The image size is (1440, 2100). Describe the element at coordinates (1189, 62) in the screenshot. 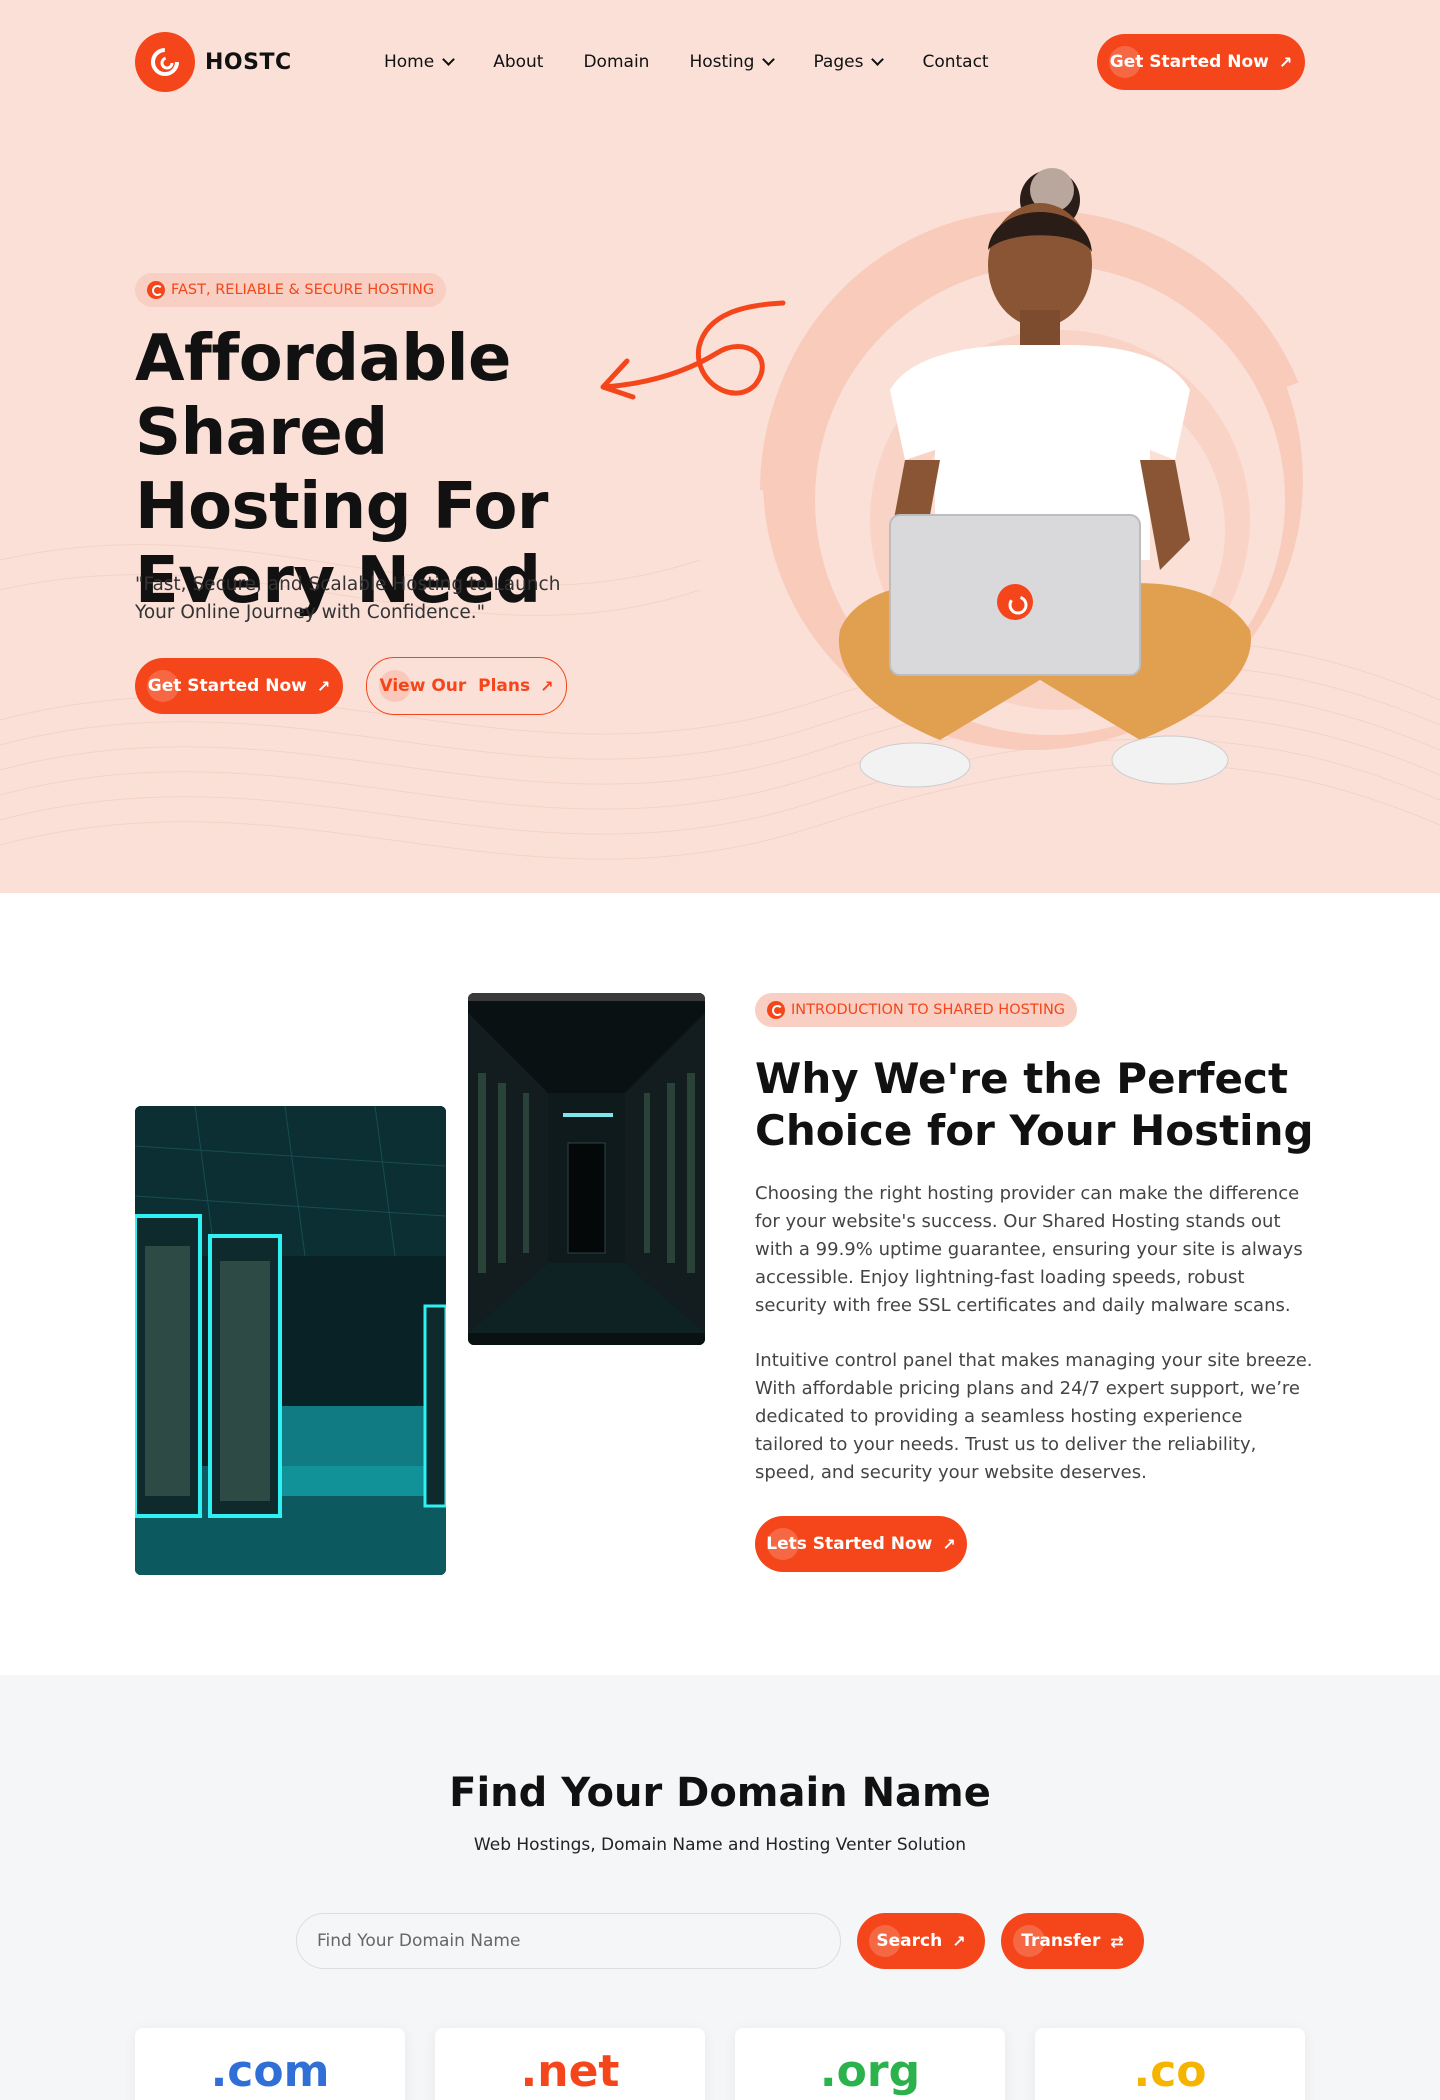

I see `nav-cta-label: Get Started Now` at that location.